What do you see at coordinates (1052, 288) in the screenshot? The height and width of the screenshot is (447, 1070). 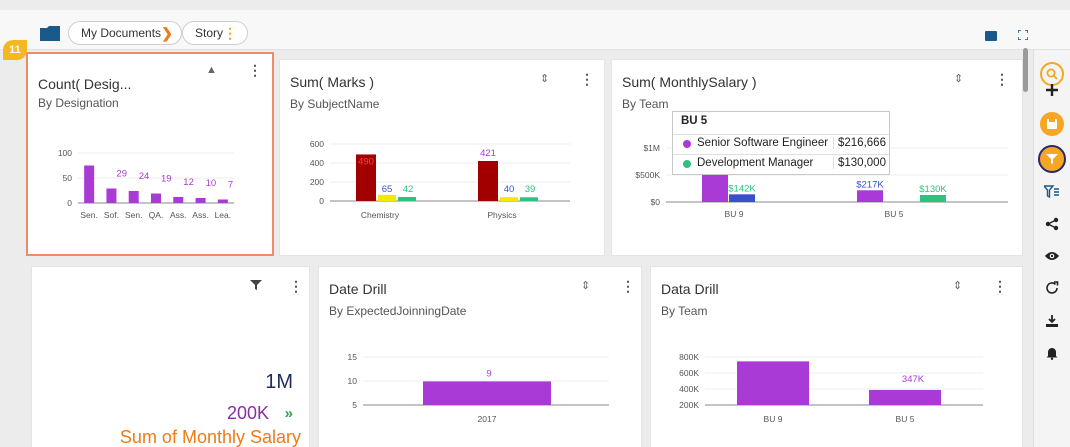 I see `refresh-icon` at bounding box center [1052, 288].